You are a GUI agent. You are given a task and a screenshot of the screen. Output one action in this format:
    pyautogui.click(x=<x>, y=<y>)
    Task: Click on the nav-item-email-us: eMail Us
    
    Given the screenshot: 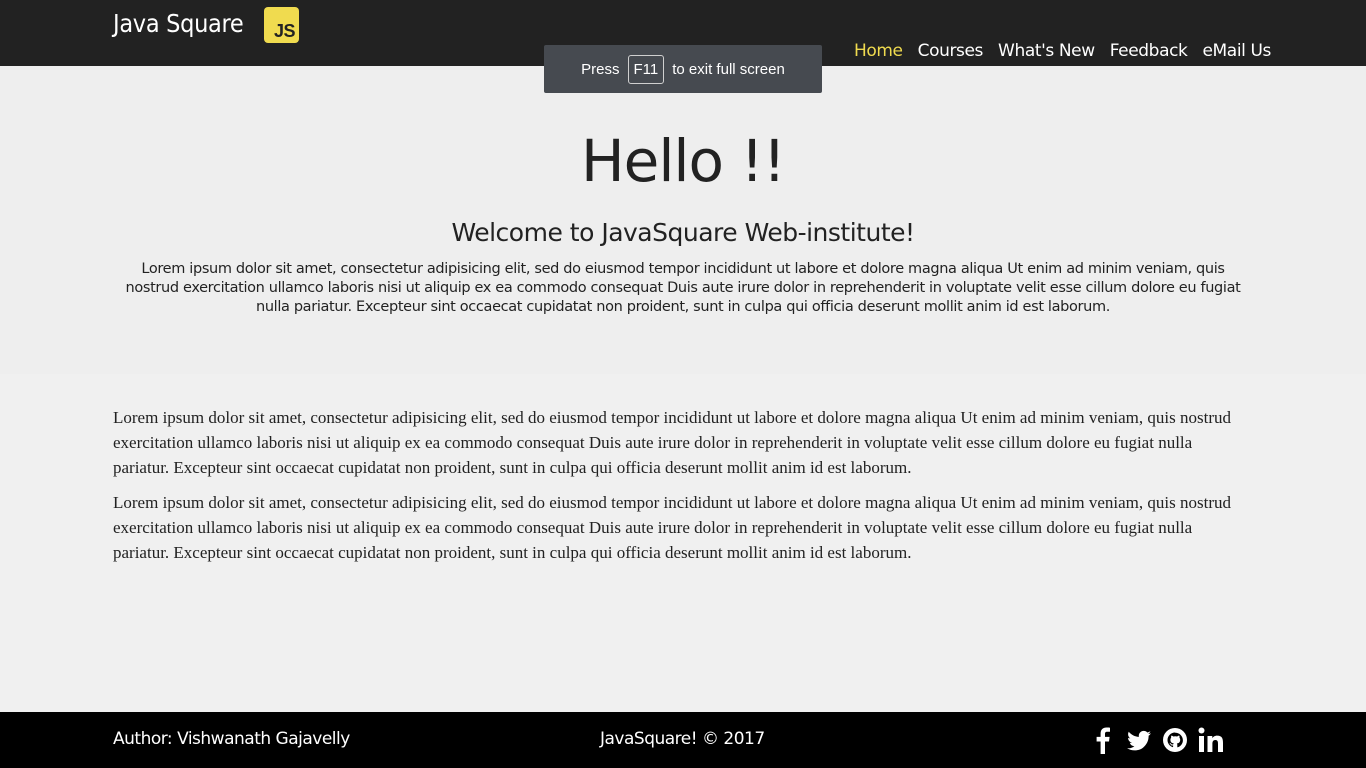 What is the action you would take?
    pyautogui.click(x=1236, y=51)
    